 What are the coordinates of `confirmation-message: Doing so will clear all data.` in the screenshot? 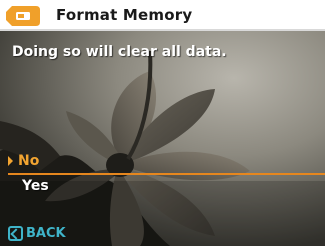 It's located at (119, 52).